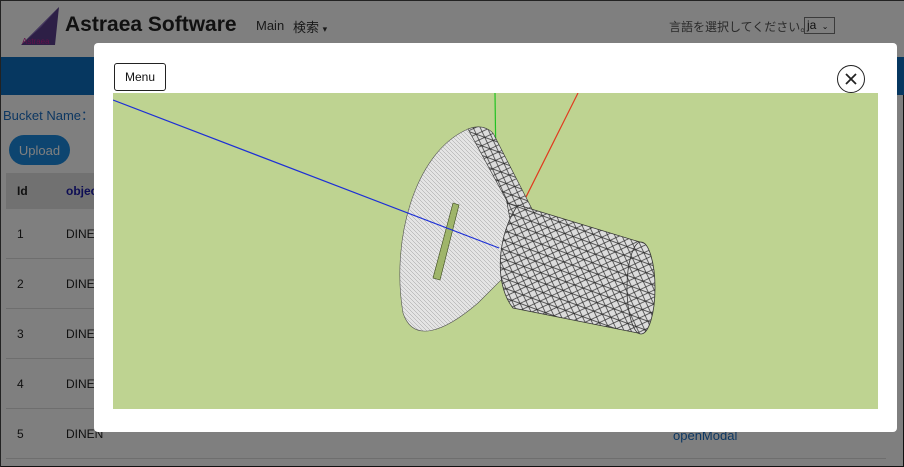 This screenshot has height=467, width=904. I want to click on close-button, so click(851, 79).